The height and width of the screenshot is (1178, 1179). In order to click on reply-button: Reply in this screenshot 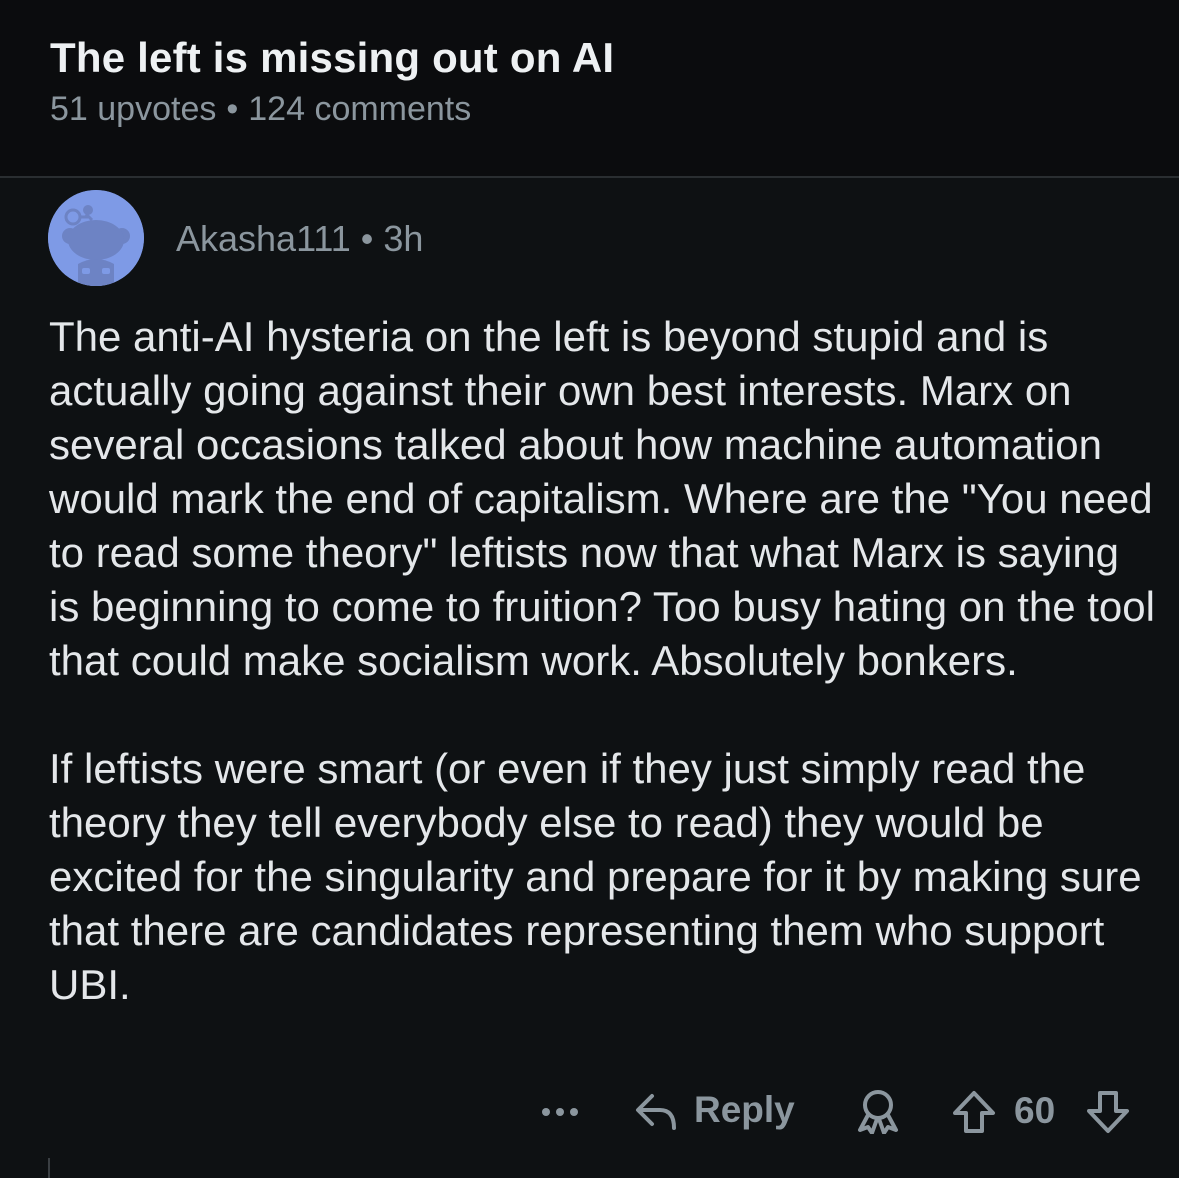, I will do `click(713, 1110)`.